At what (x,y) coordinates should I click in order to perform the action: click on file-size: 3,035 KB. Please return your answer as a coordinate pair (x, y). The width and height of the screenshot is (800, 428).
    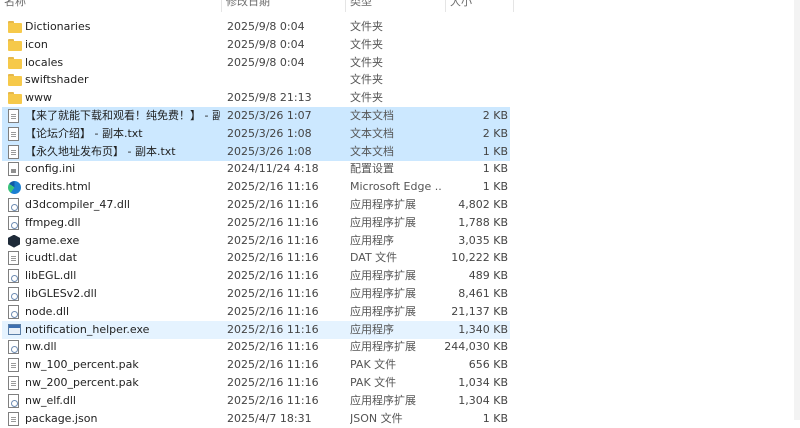
    Looking at the image, I should click on (483, 240).